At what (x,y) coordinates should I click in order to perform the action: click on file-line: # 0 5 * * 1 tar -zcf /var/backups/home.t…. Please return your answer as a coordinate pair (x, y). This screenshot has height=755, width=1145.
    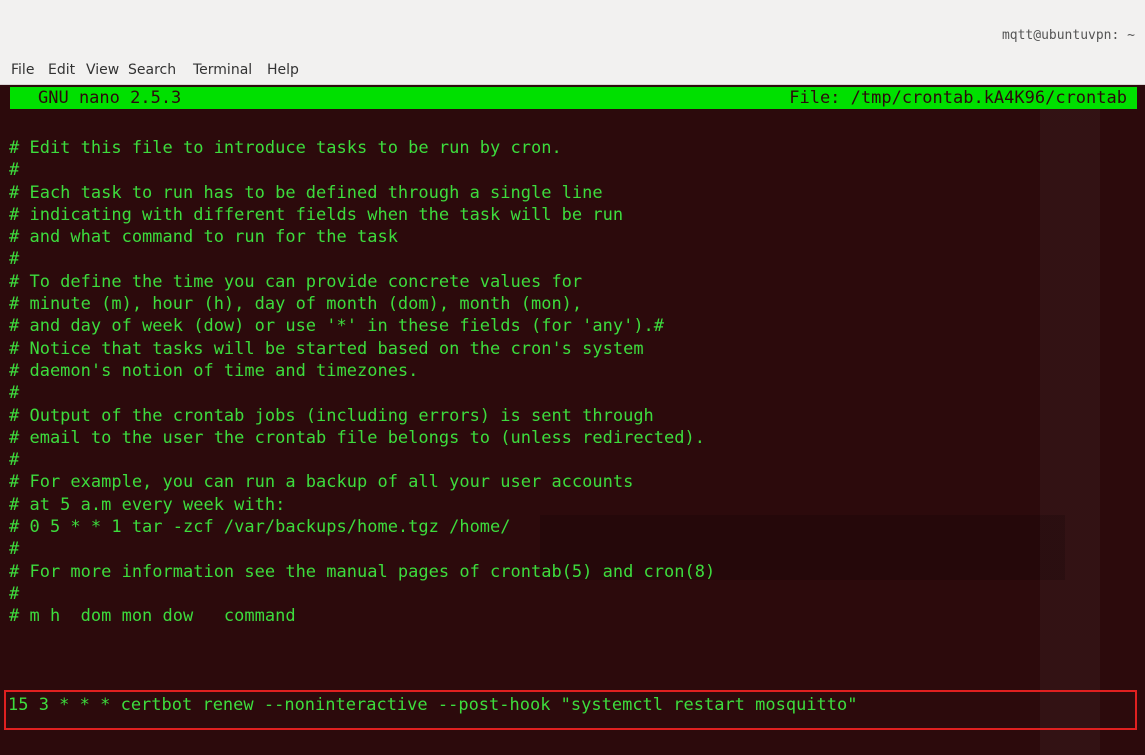
    Looking at the image, I should click on (260, 527).